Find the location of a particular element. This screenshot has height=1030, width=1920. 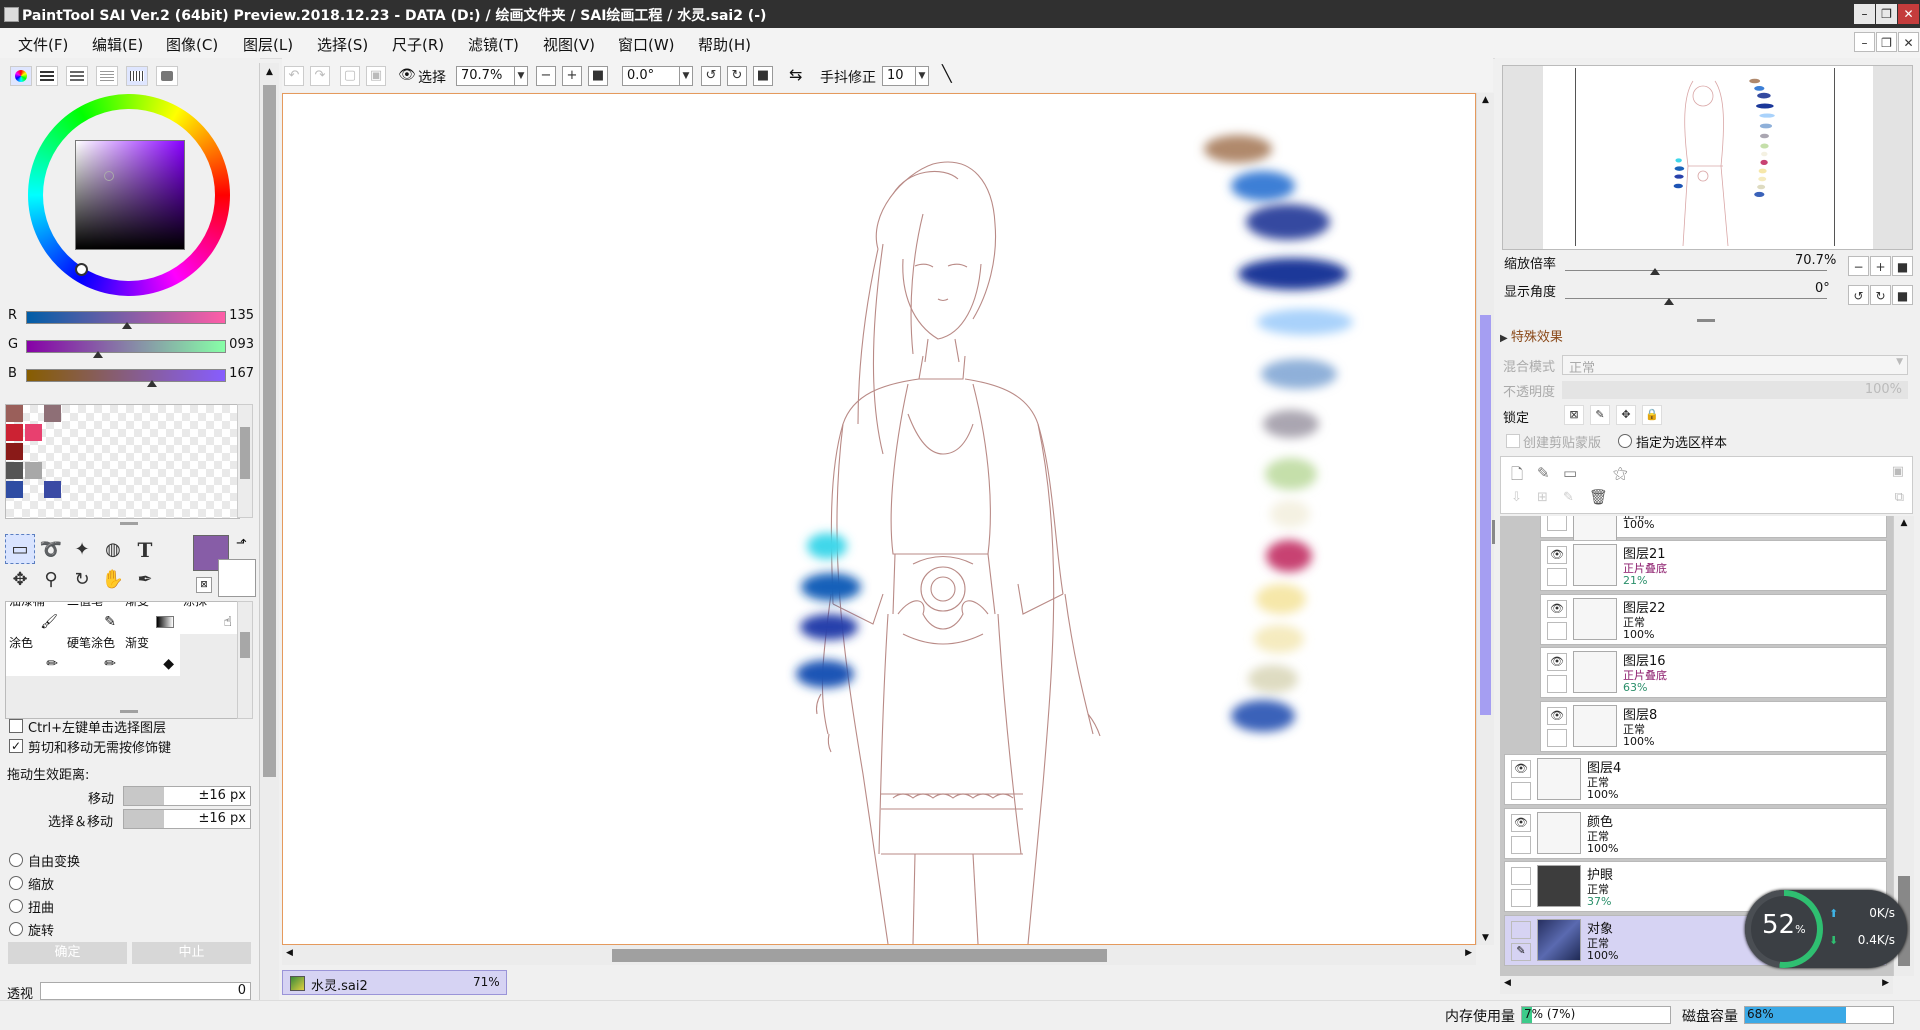

stabilizer-field: 10 is located at coordinates (899, 76).